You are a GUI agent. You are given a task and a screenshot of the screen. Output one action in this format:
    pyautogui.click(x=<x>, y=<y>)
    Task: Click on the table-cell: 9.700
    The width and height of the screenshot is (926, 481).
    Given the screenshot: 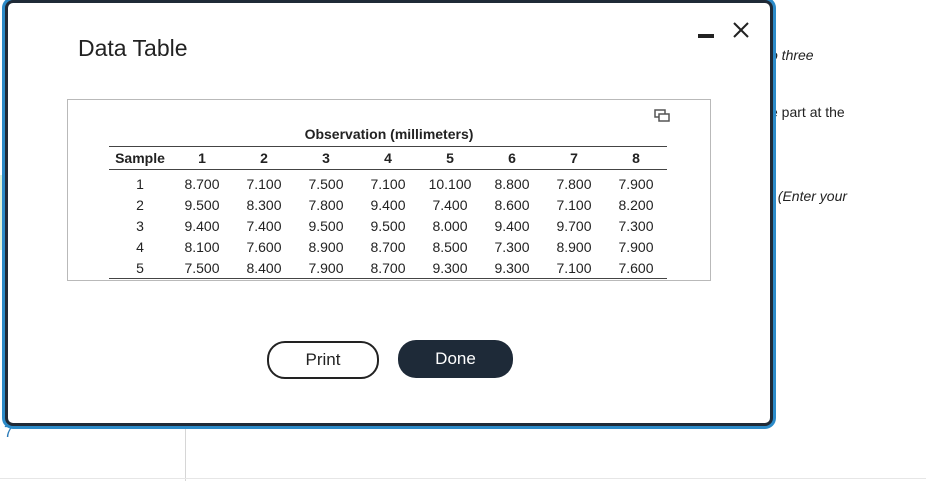 What is the action you would take?
    pyautogui.click(x=574, y=225)
    